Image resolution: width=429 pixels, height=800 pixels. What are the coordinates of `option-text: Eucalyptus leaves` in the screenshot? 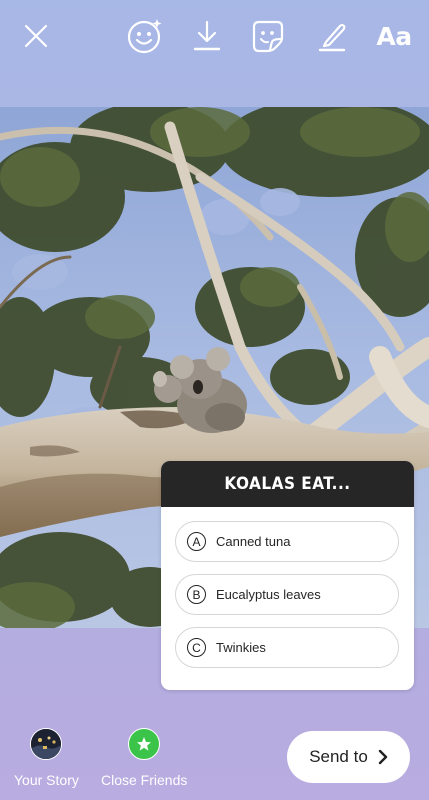 It's located at (268, 594).